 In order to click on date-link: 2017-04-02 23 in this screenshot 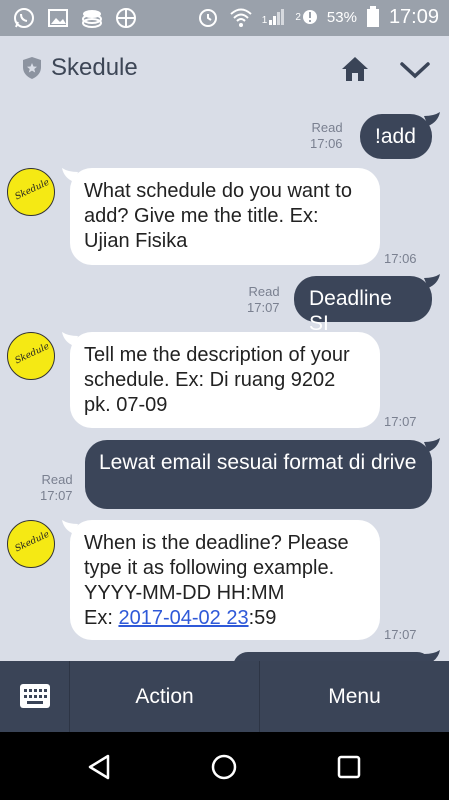, I will do `click(183, 618)`.